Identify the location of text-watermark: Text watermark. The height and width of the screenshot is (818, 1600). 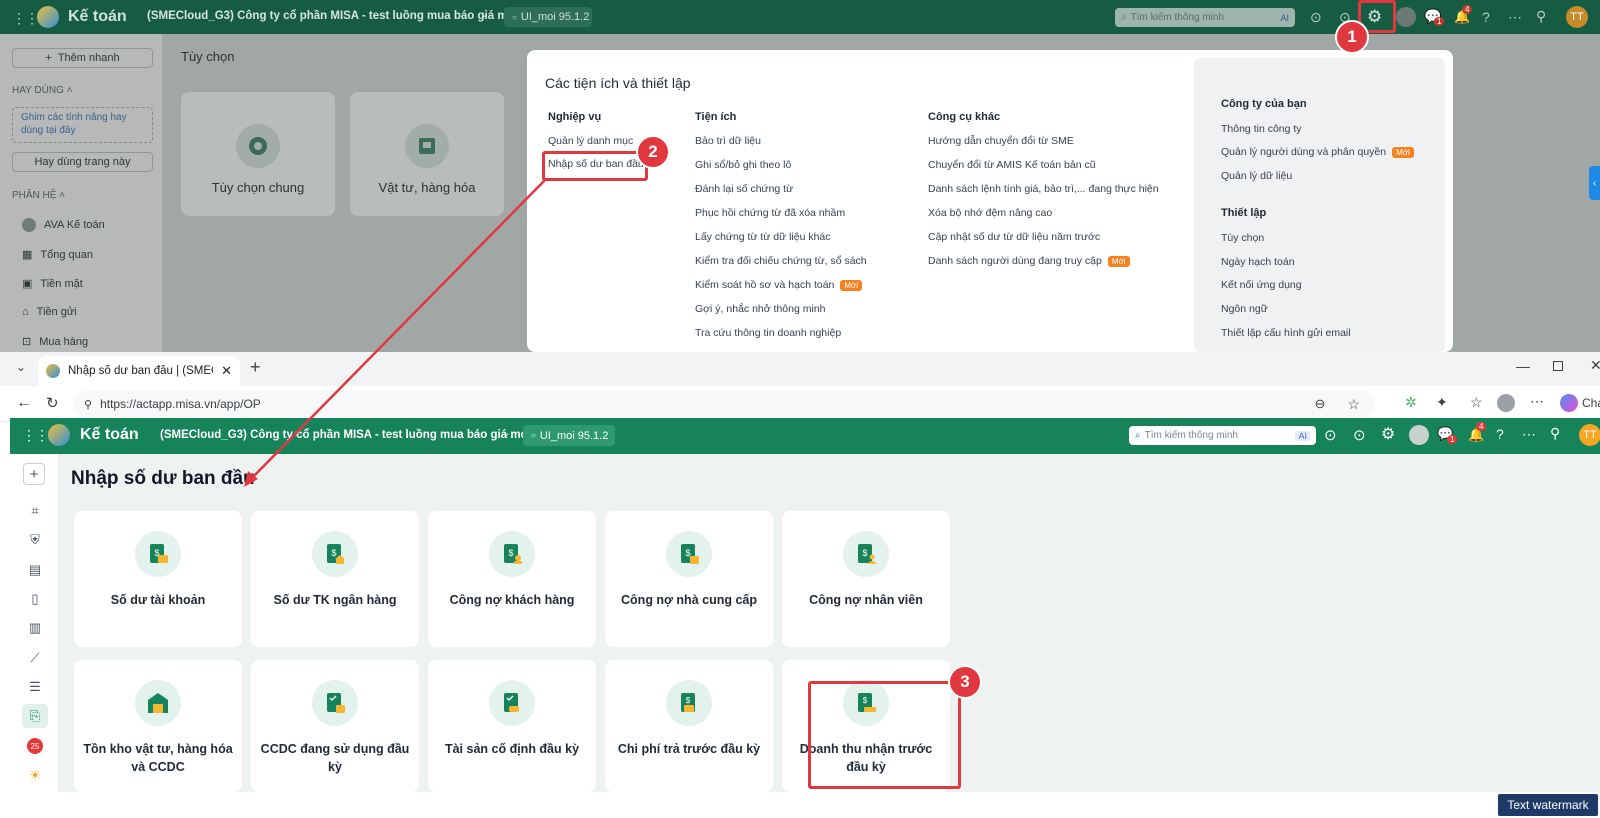
(1548, 805).